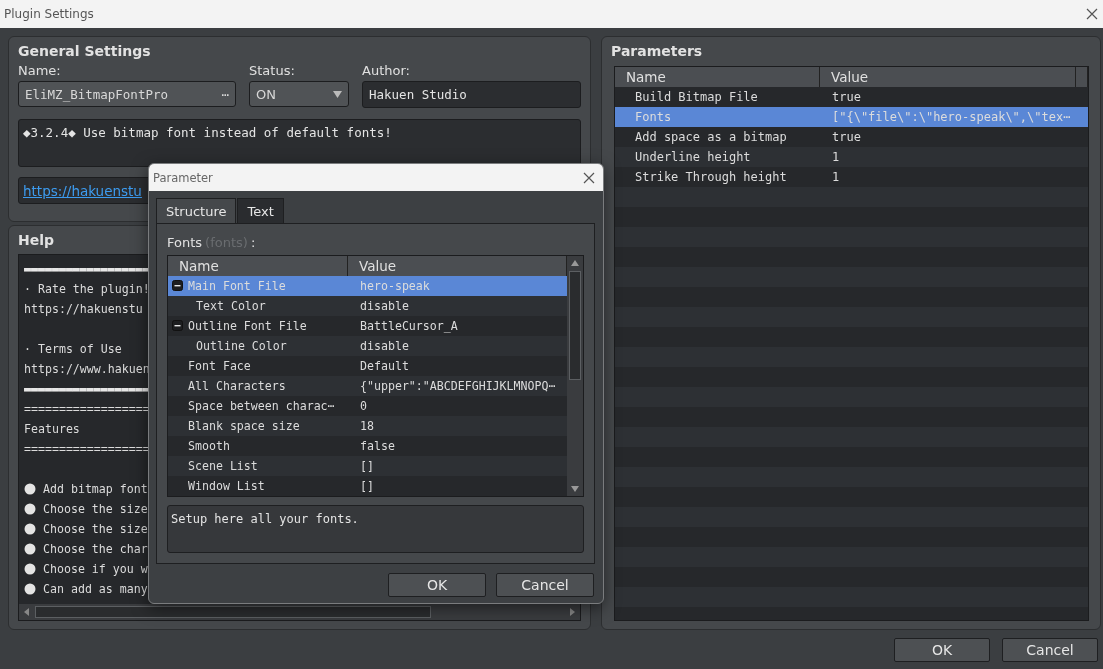 The image size is (1103, 669). What do you see at coordinates (696, 97) in the screenshot?
I see `name-cell: Build Bitmap File` at bounding box center [696, 97].